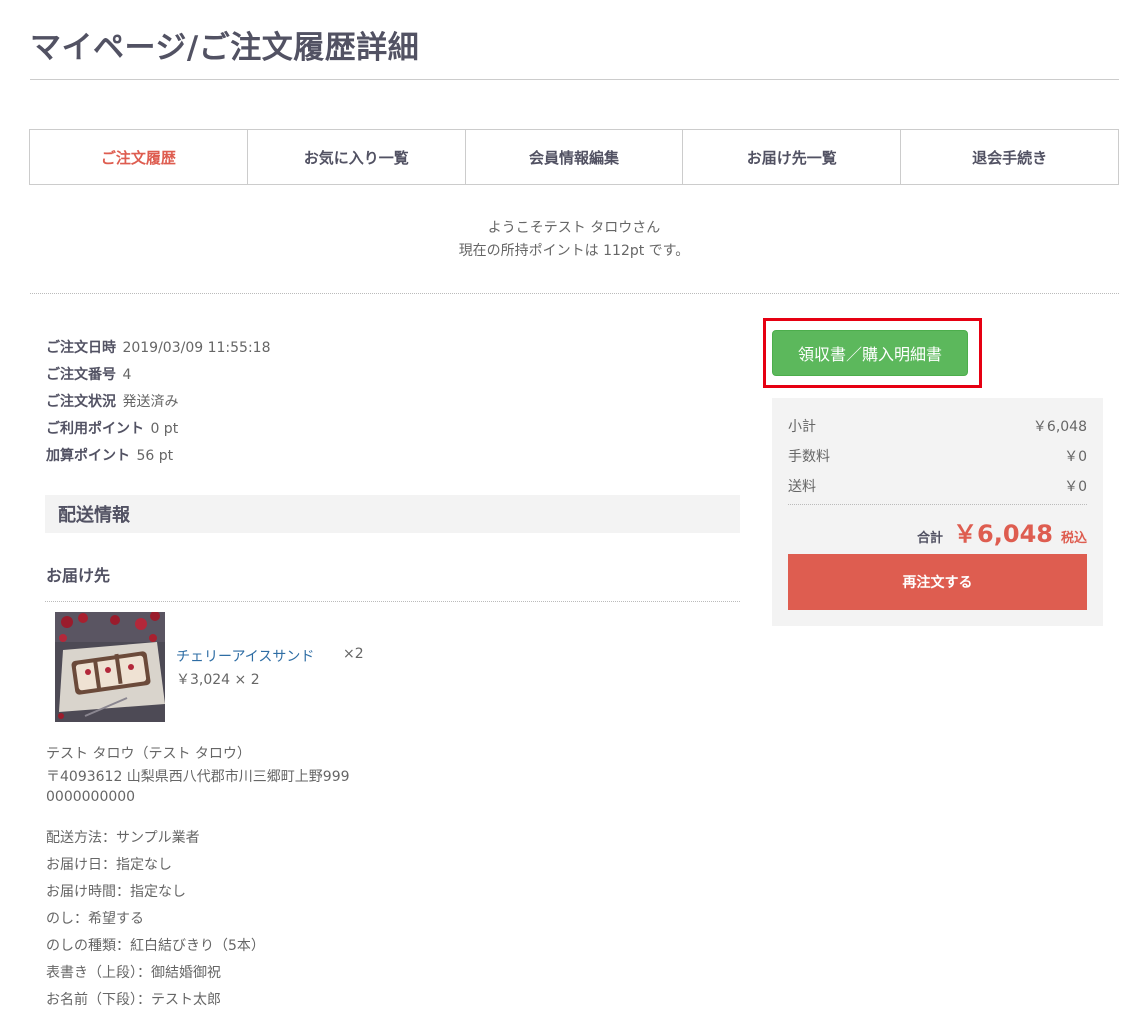  What do you see at coordinates (870, 353) in the screenshot?
I see `receipt-button: 領収書／購入明細書` at bounding box center [870, 353].